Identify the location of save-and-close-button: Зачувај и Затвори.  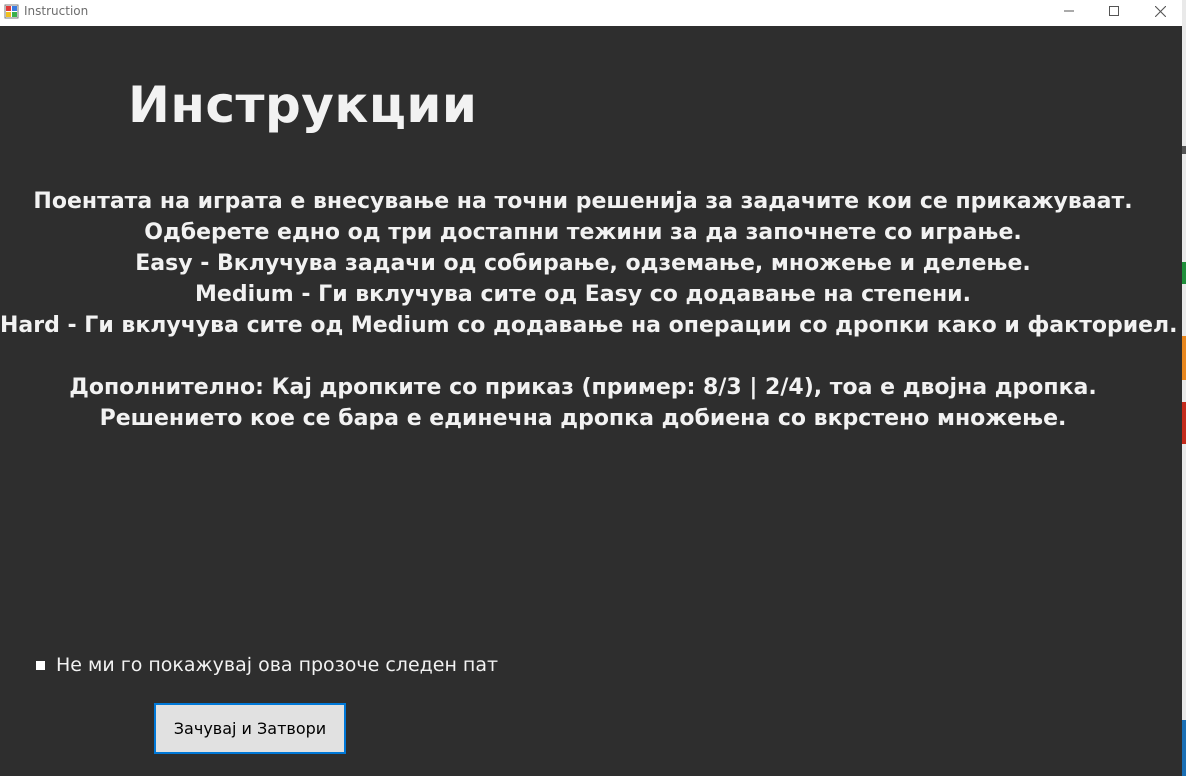
(250, 728).